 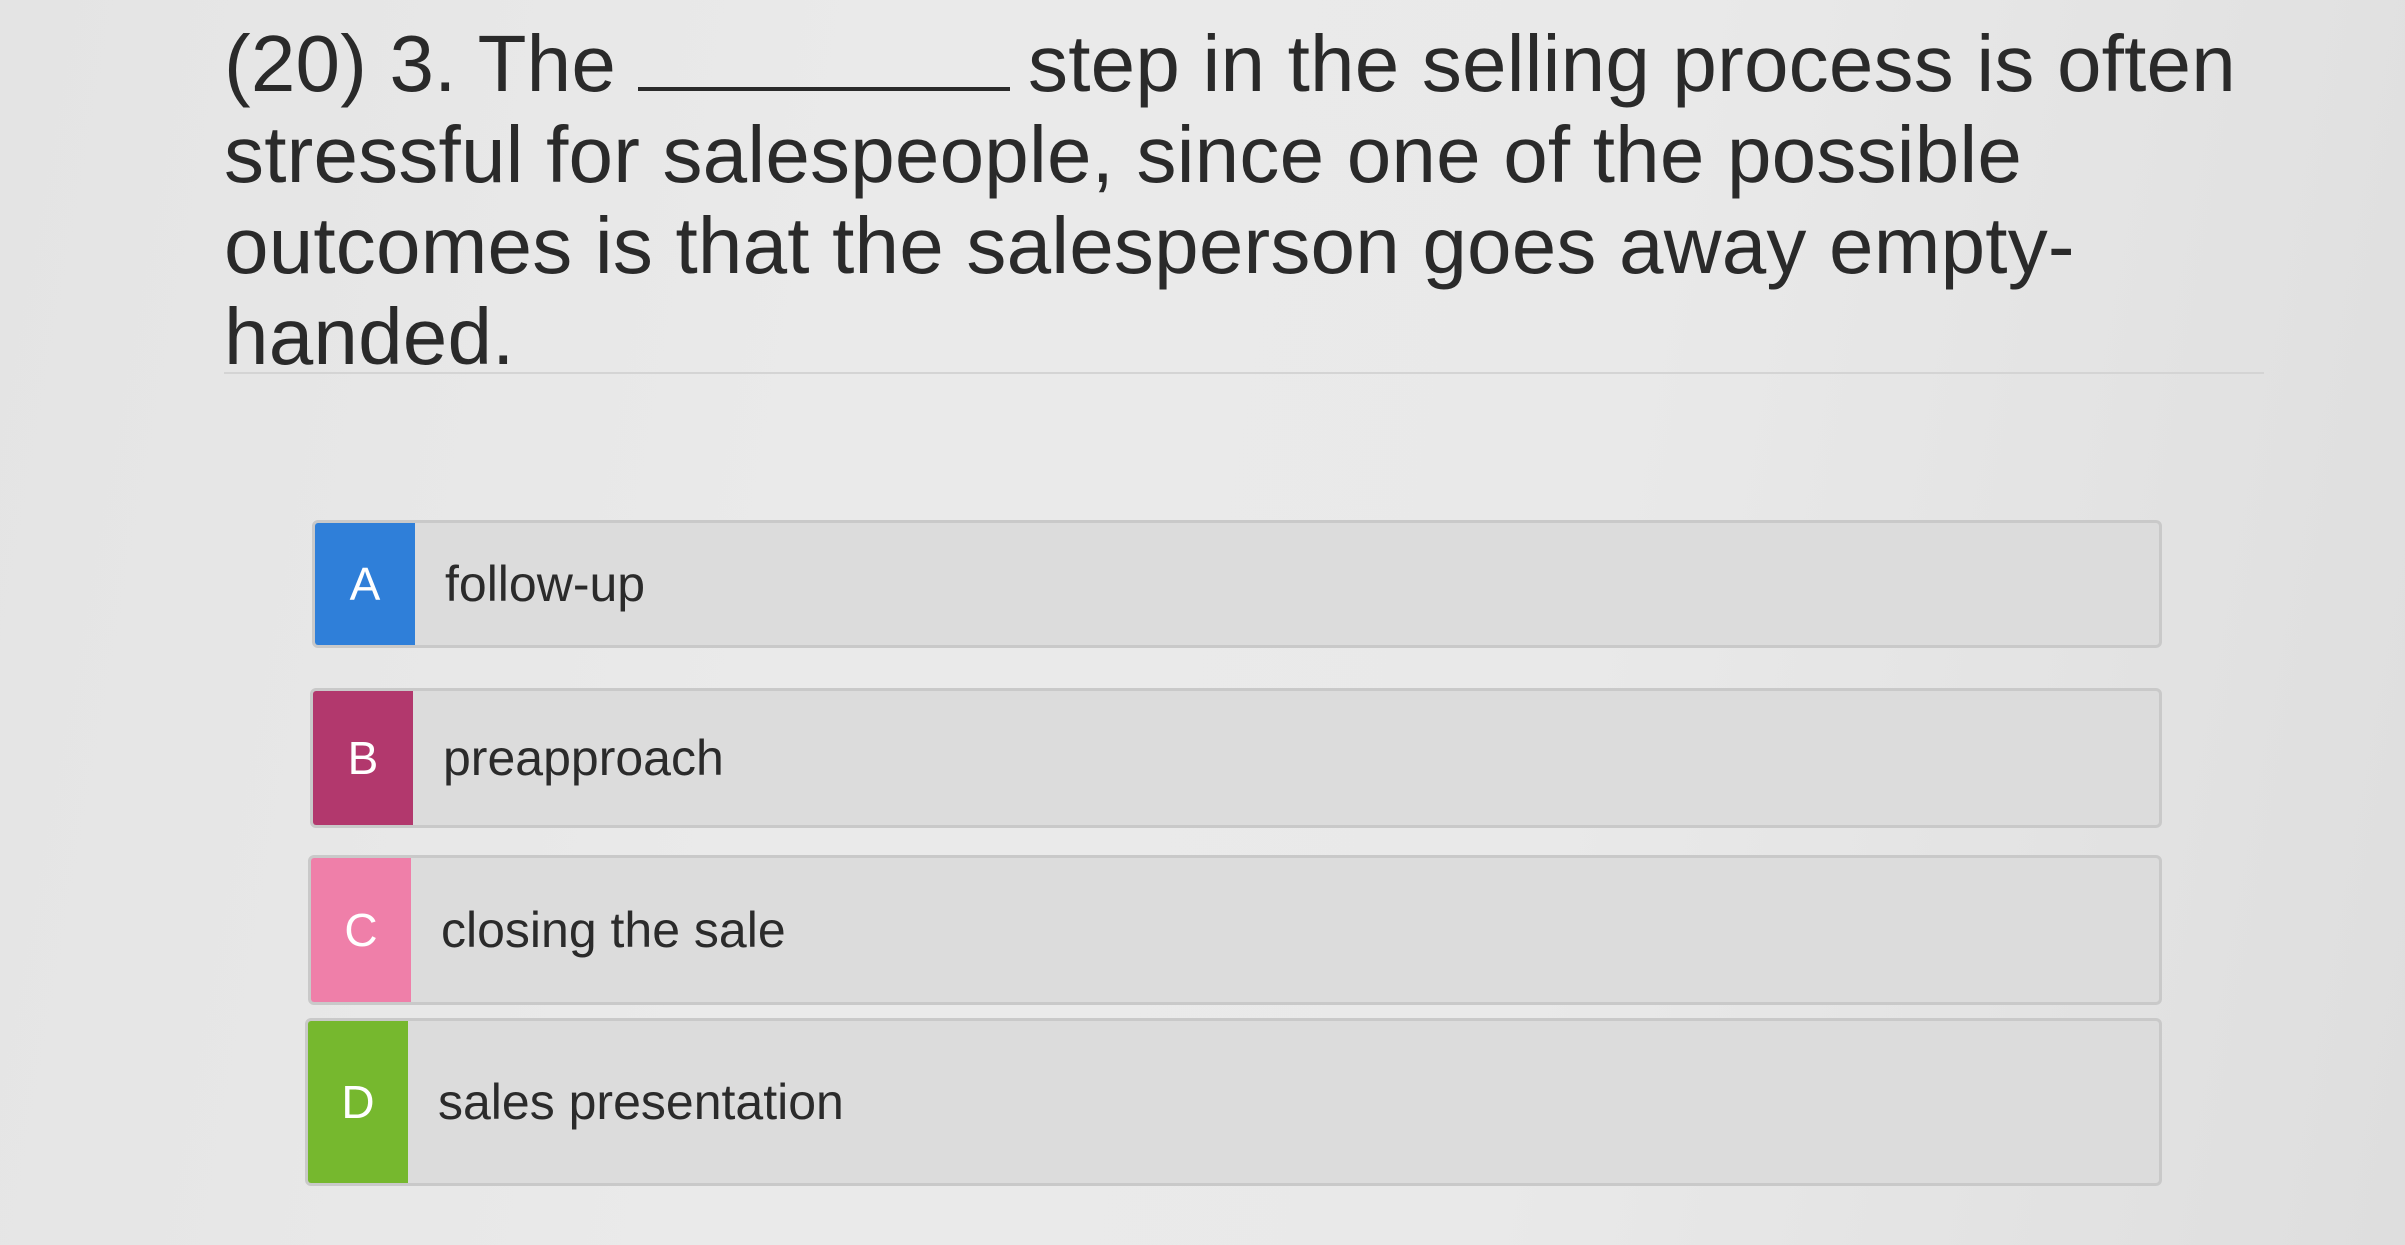 I want to click on option-b: B preapproach, so click(x=1236, y=758).